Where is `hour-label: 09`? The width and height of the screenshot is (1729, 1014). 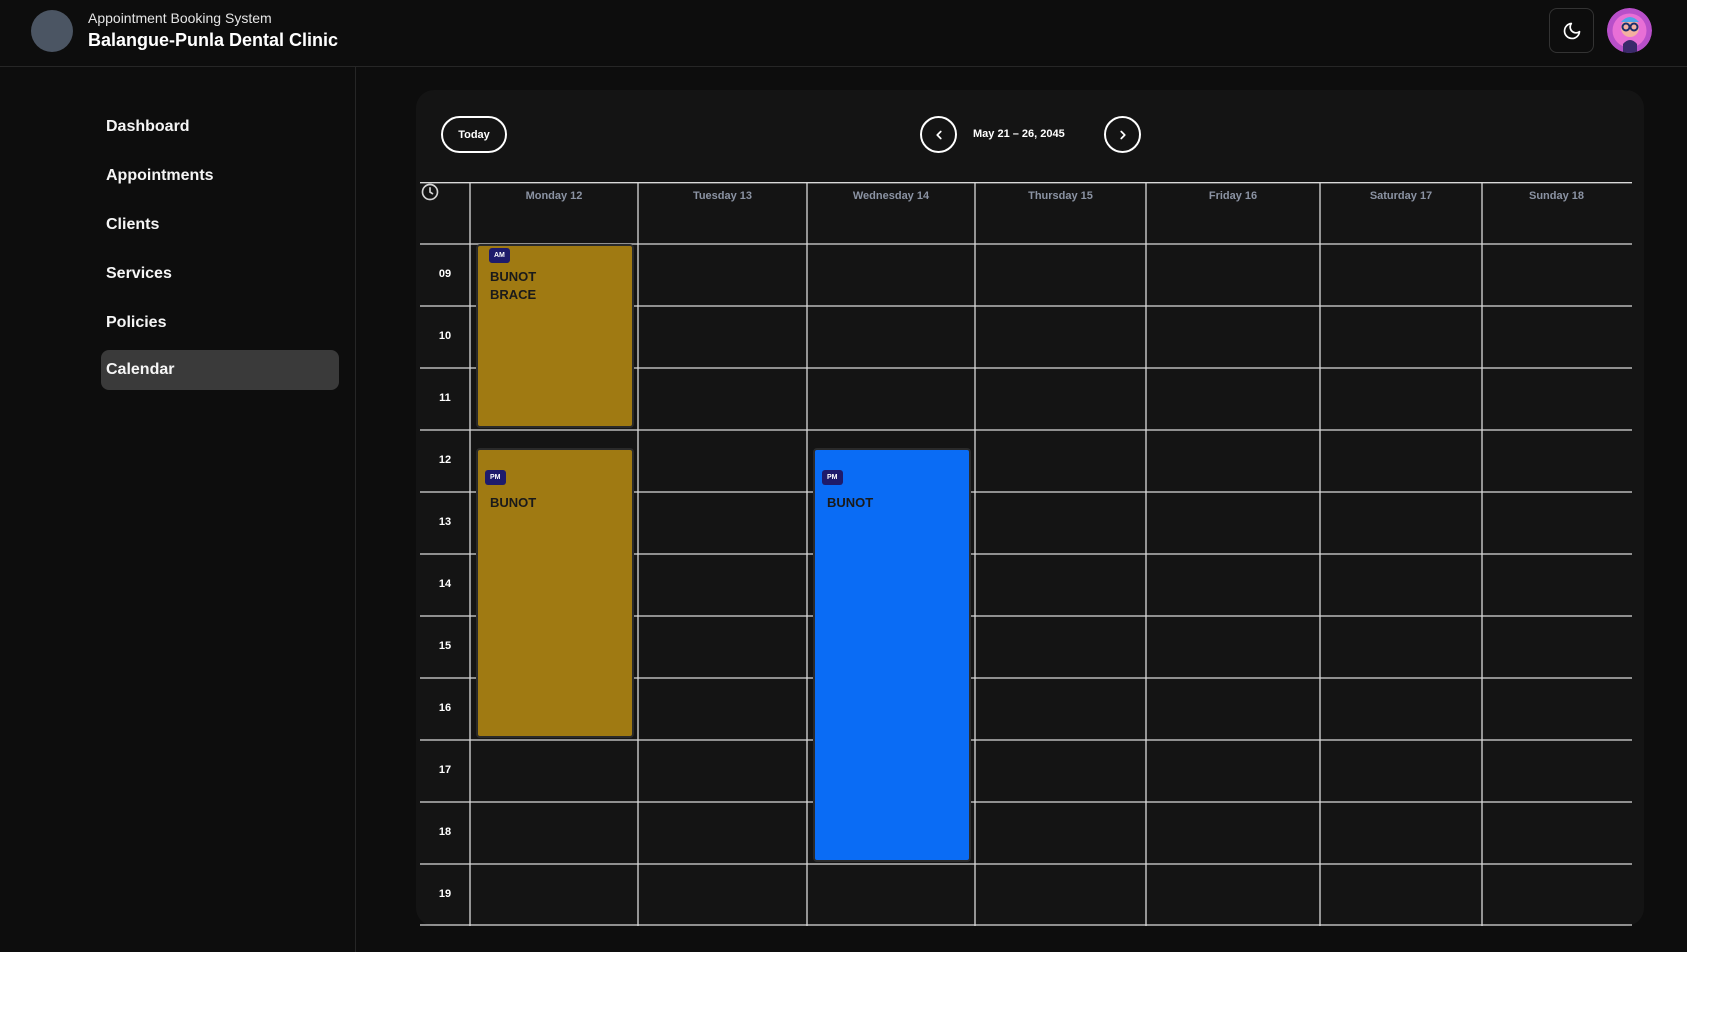 hour-label: 09 is located at coordinates (445, 274).